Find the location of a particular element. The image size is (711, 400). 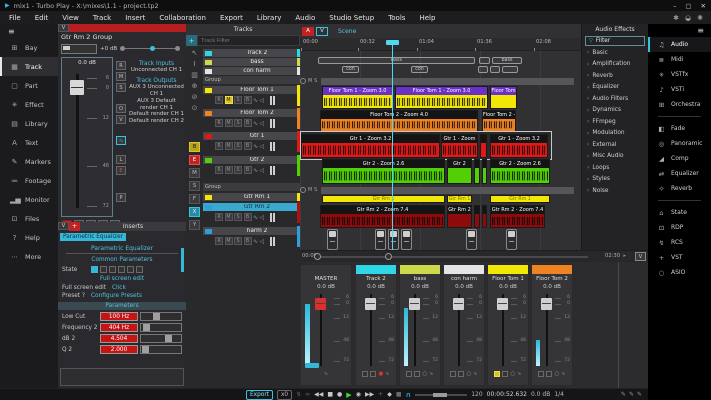

menu-tools: Tools is located at coordinates (396, 18).